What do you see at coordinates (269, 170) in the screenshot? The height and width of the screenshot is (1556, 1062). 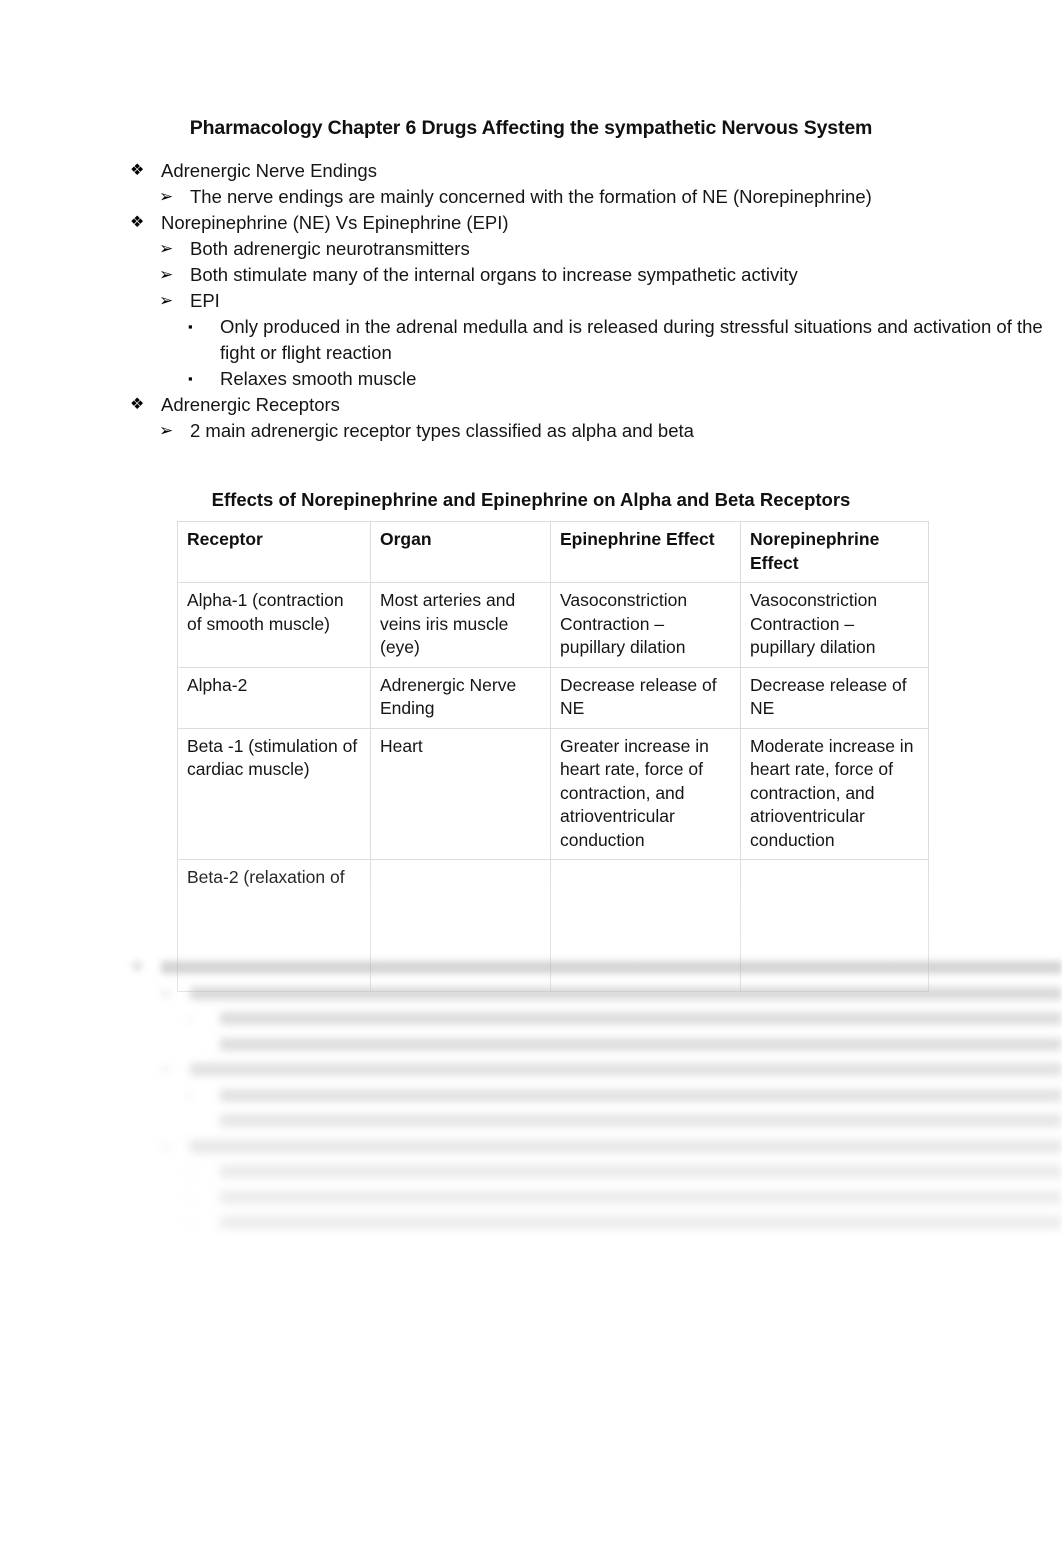 I see `list-item-label: Adrenergic Nerve Endings` at bounding box center [269, 170].